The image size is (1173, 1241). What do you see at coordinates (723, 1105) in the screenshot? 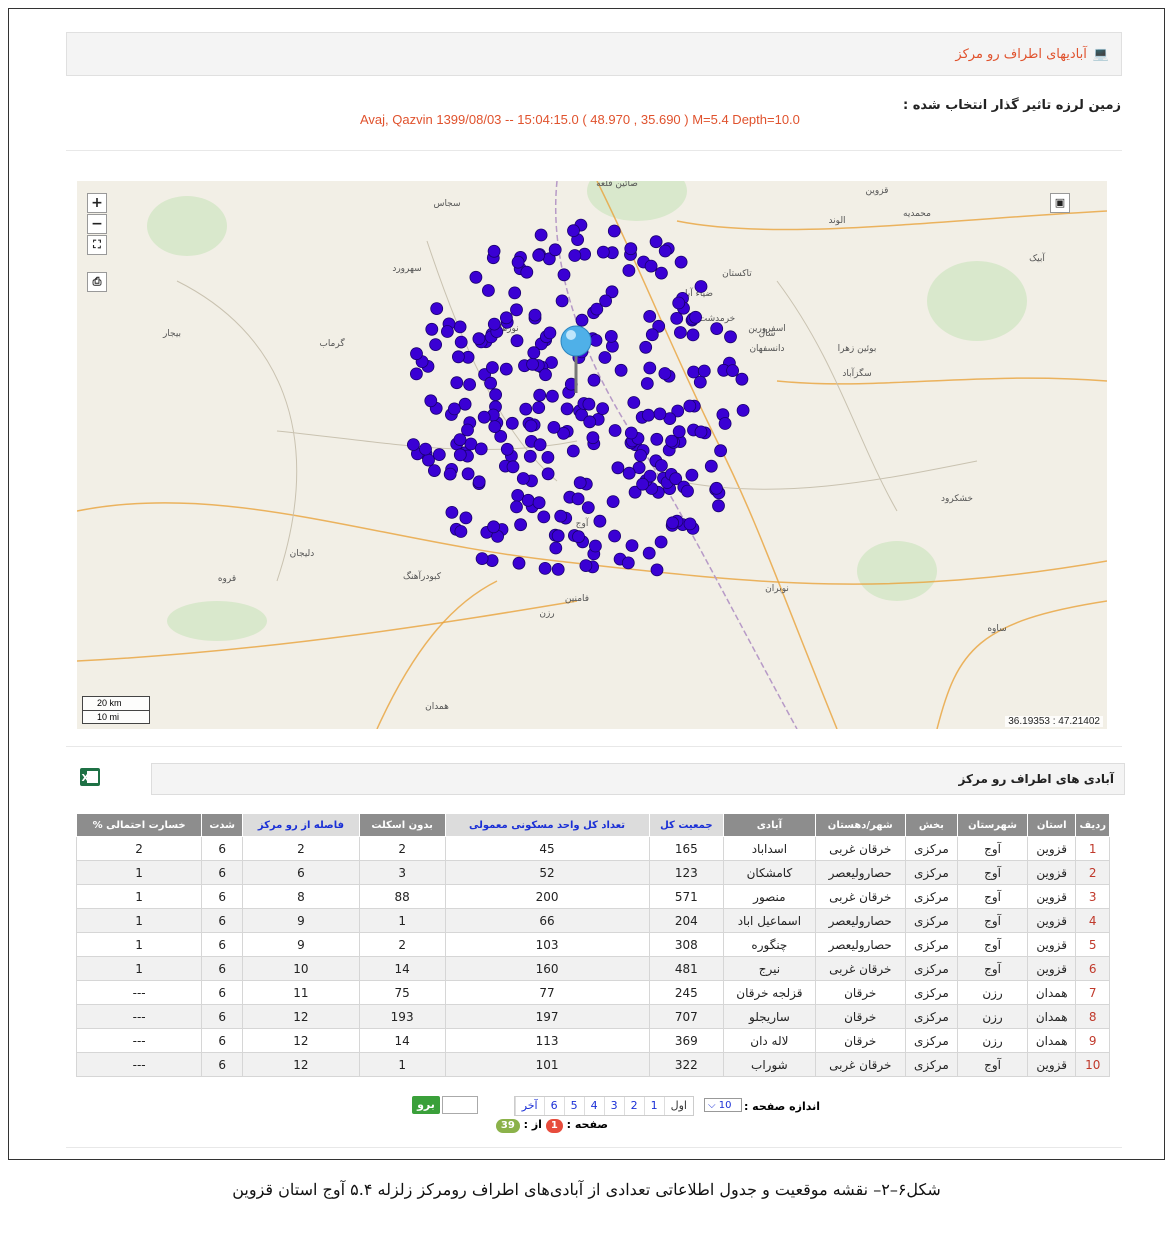
I see `page-size-select: 10 ⌵` at bounding box center [723, 1105].